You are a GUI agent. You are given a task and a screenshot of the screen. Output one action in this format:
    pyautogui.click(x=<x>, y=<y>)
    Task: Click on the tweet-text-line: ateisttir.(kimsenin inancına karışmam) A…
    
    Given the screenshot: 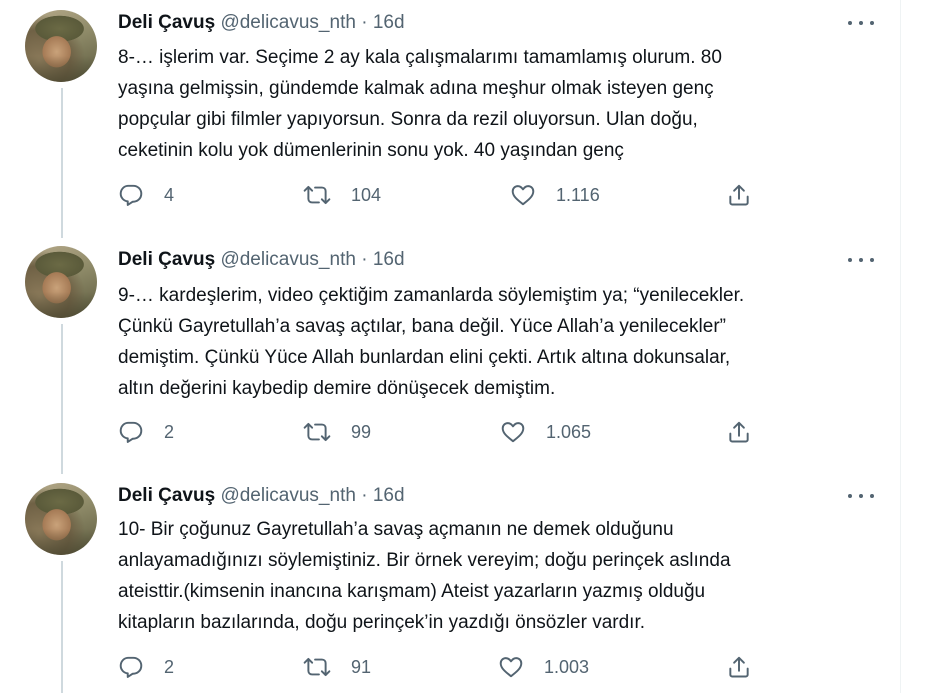 What is the action you would take?
    pyautogui.click(x=412, y=591)
    